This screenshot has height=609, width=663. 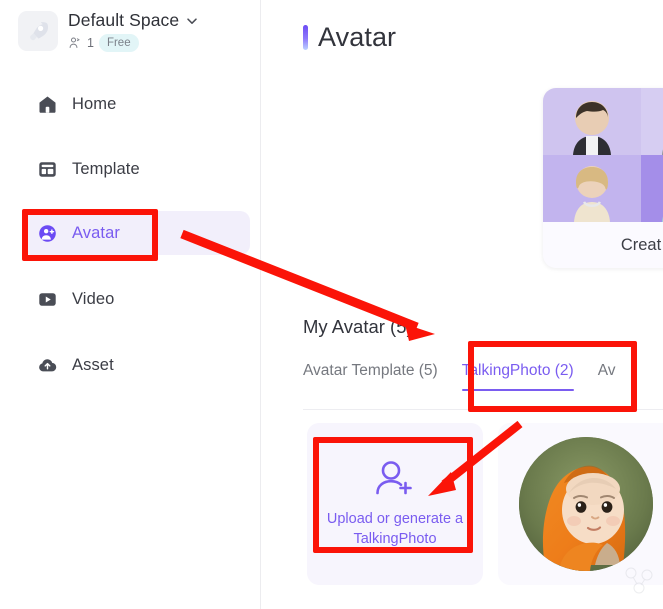 What do you see at coordinates (136, 233) in the screenshot?
I see `sidebar-item-avatar: Avatar` at bounding box center [136, 233].